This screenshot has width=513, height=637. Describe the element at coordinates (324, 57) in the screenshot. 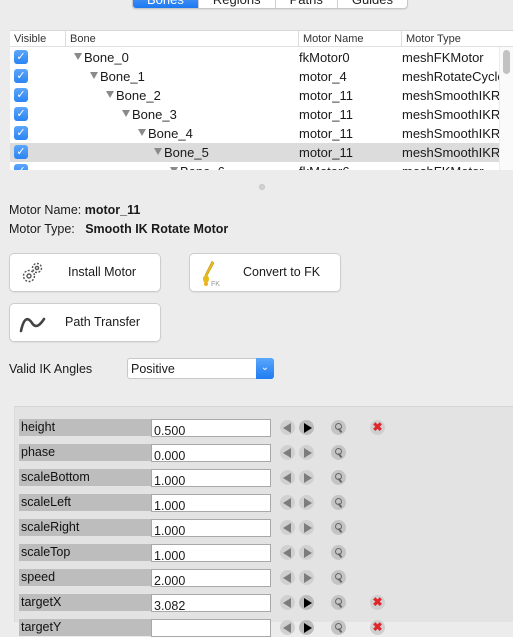

I see `motor-name-cell: fkMotor0` at that location.